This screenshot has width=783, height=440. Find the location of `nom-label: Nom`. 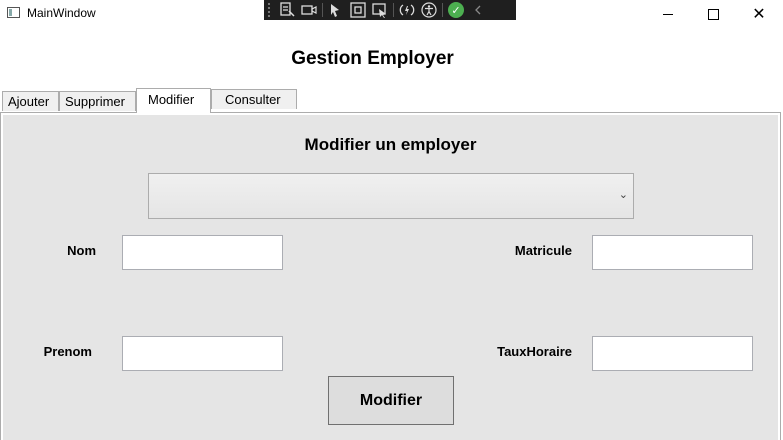

nom-label: Nom is located at coordinates (81, 250).